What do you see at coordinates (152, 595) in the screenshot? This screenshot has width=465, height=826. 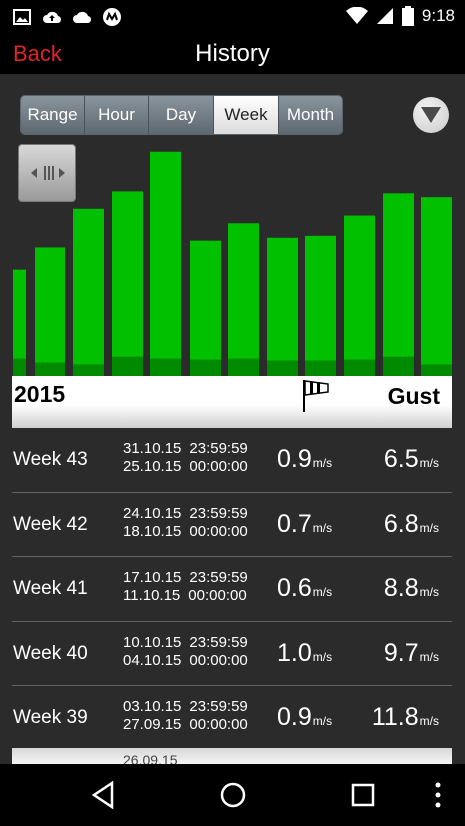 I see `start-date: 11.10.15` at bounding box center [152, 595].